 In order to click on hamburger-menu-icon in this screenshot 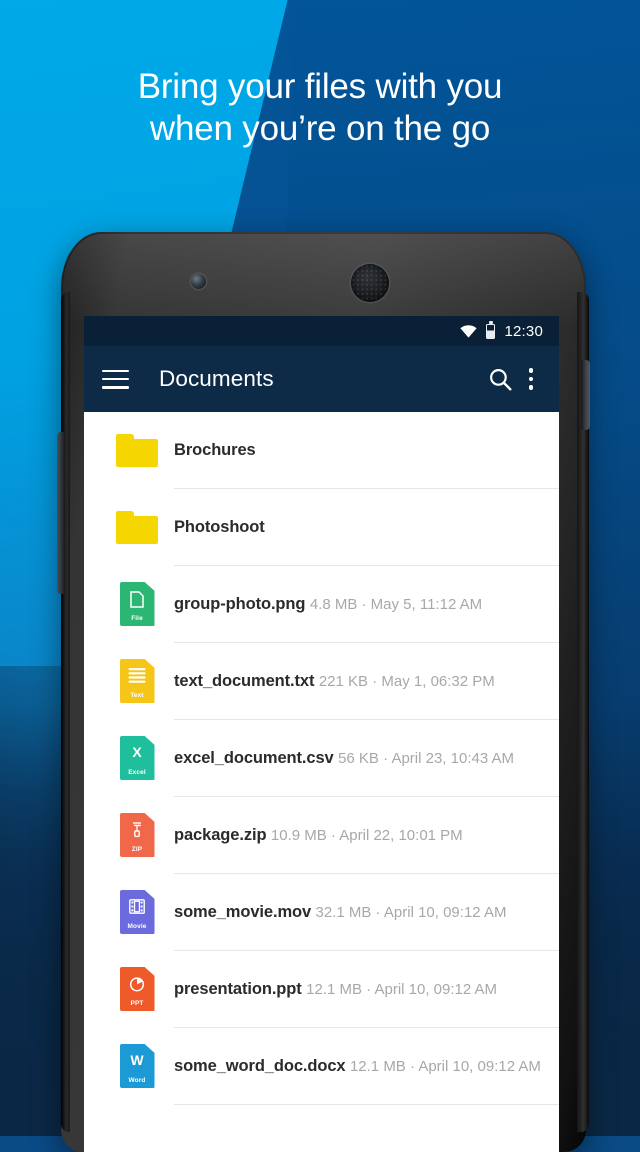, I will do `click(115, 379)`.